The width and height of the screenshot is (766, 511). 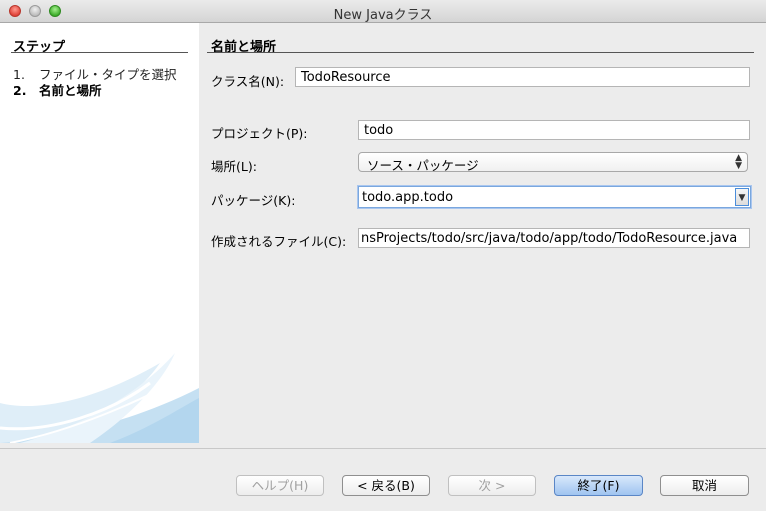 What do you see at coordinates (383, 15) in the screenshot?
I see `window-title: New Javaクラス` at bounding box center [383, 15].